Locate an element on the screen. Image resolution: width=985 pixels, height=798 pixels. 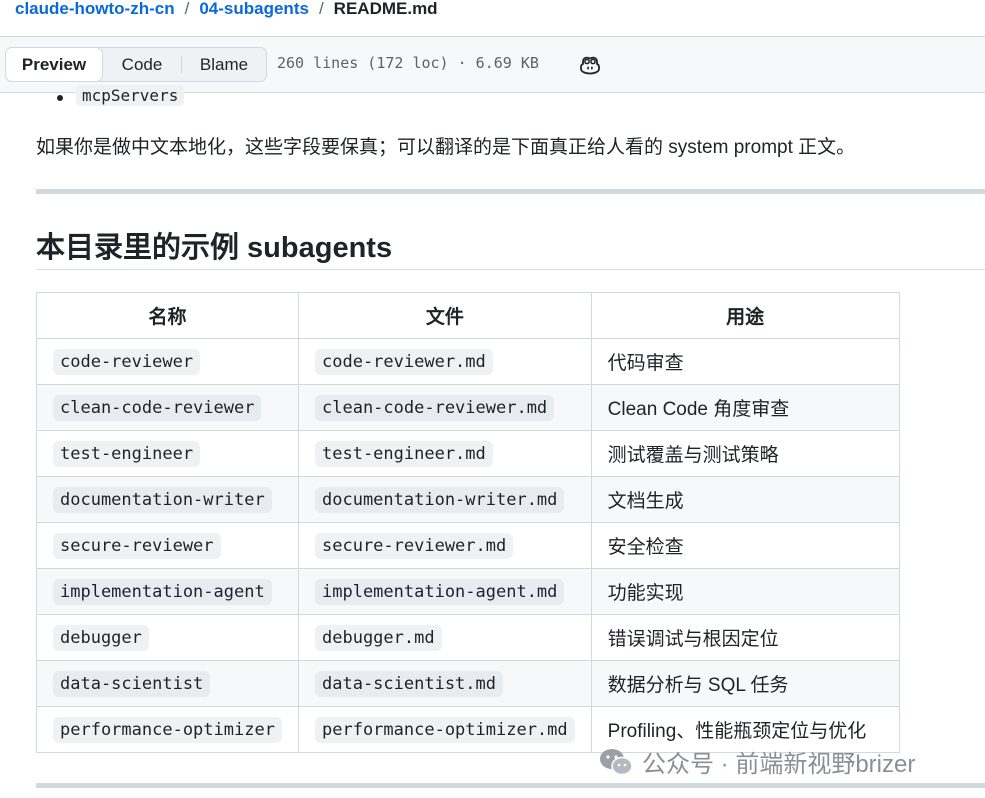
watermark: 公众号 · 前端新视野brizer is located at coordinates (756, 761).